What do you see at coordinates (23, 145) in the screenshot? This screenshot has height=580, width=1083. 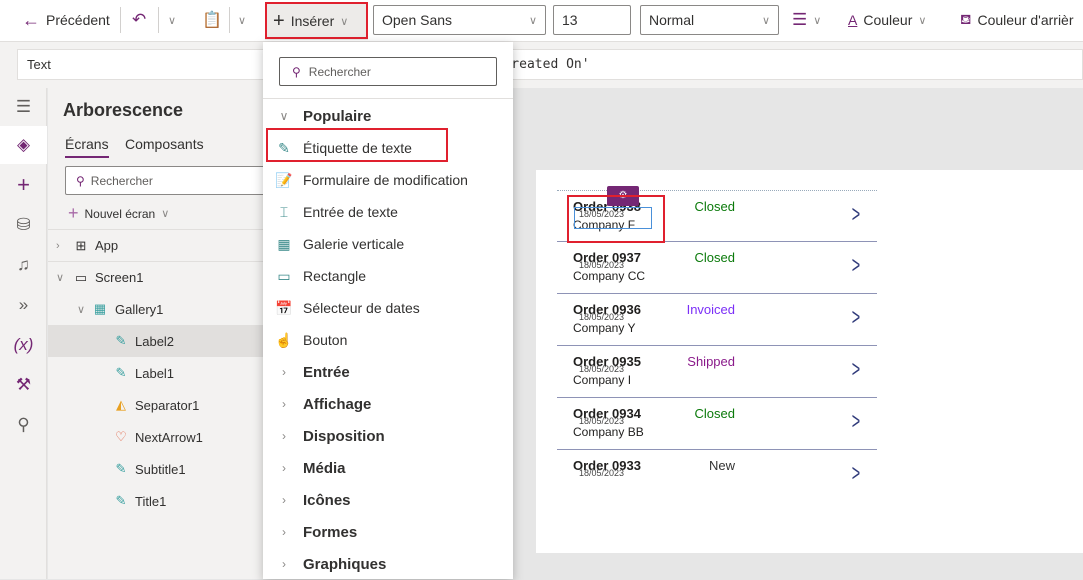 I see `tree-view-icon: ◈` at bounding box center [23, 145].